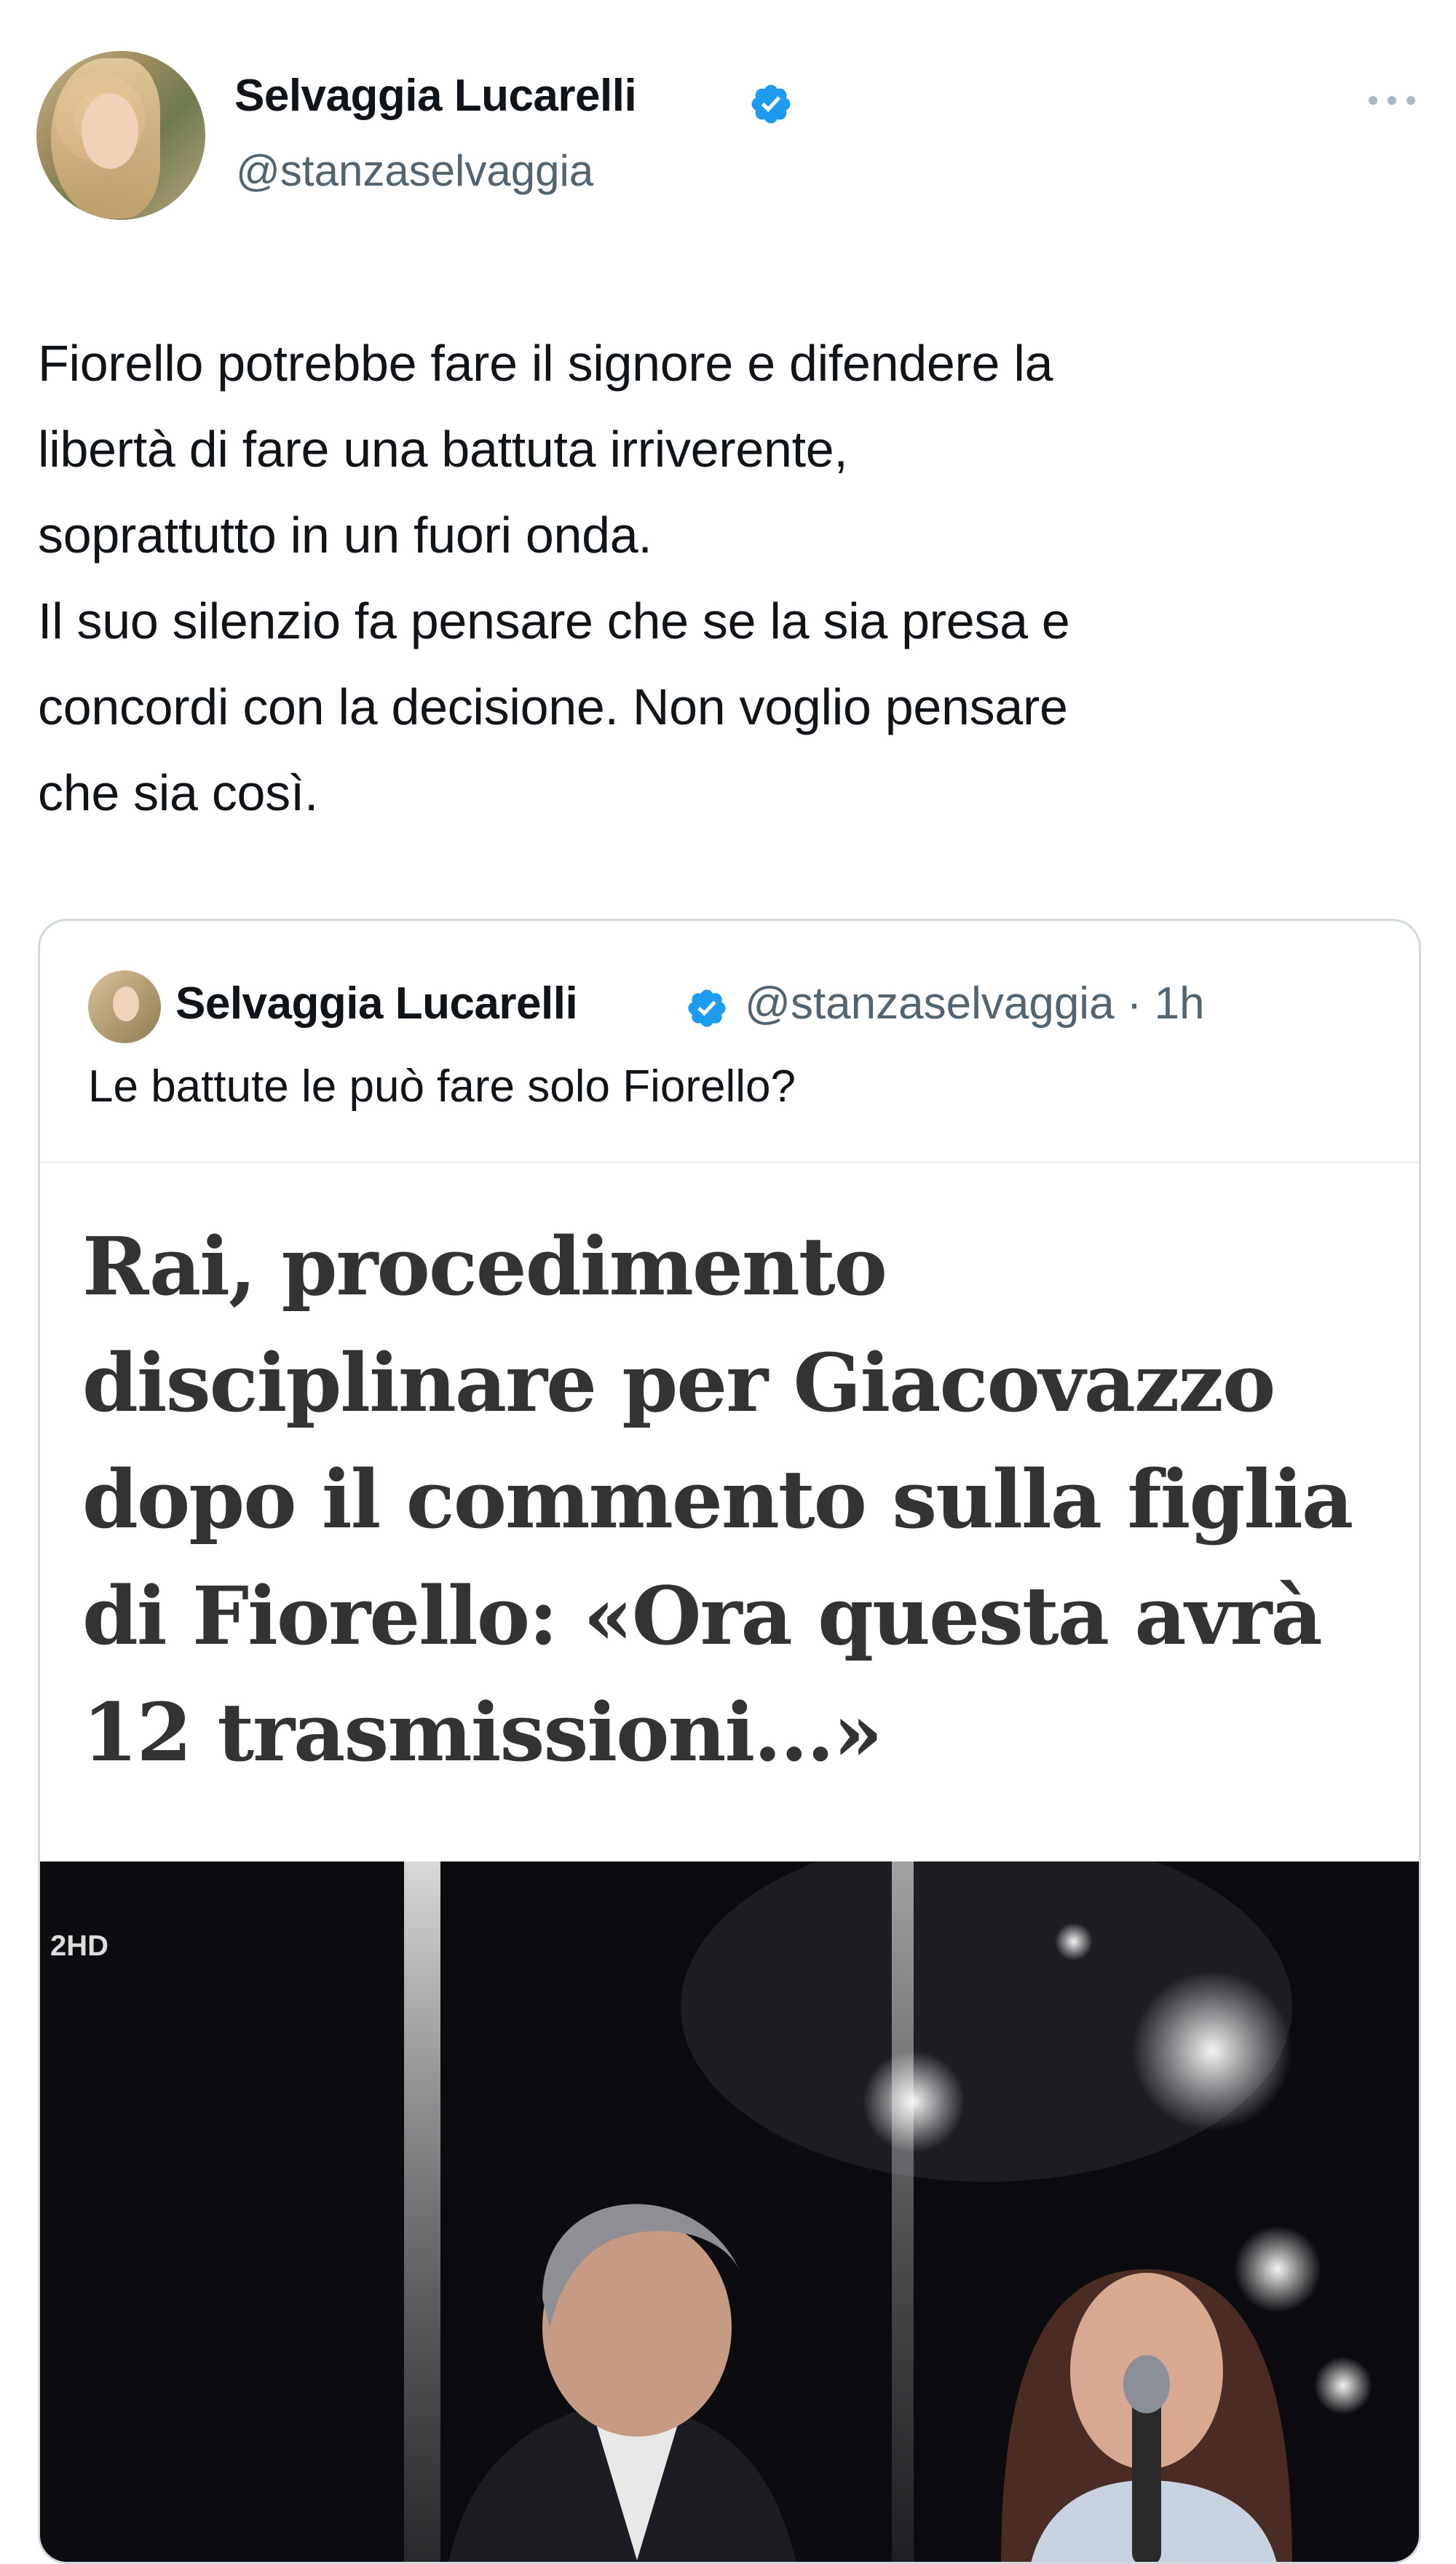  I want to click on more-options-icon, so click(1392, 100).